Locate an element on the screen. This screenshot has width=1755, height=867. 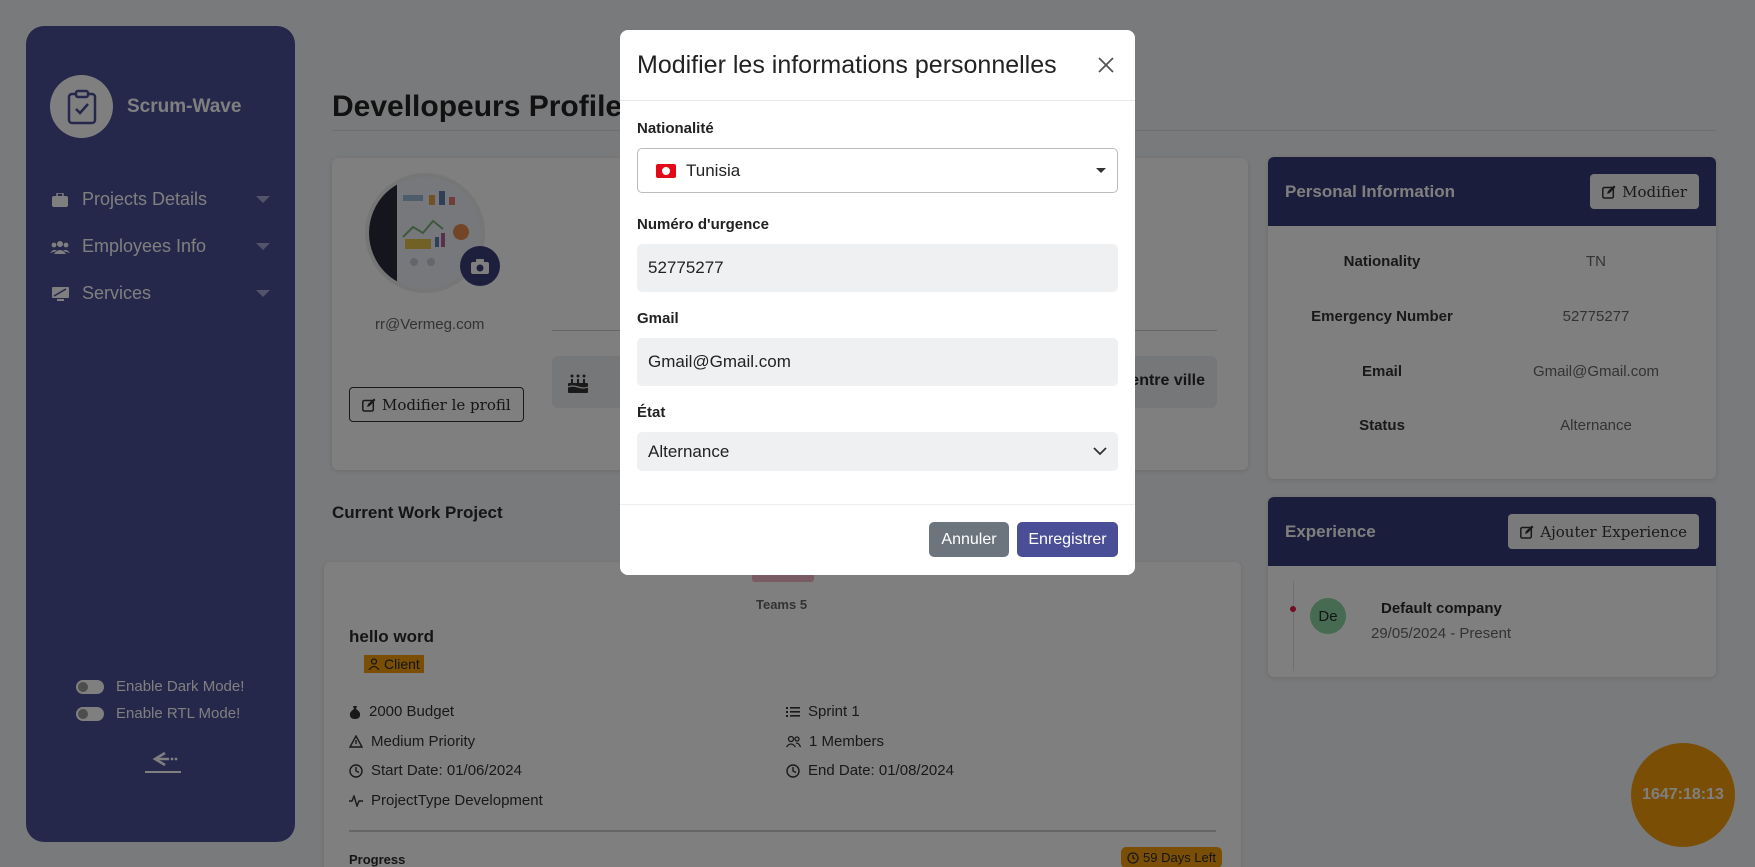
emergency-label: Numéro d'urgence is located at coordinates (703, 224).